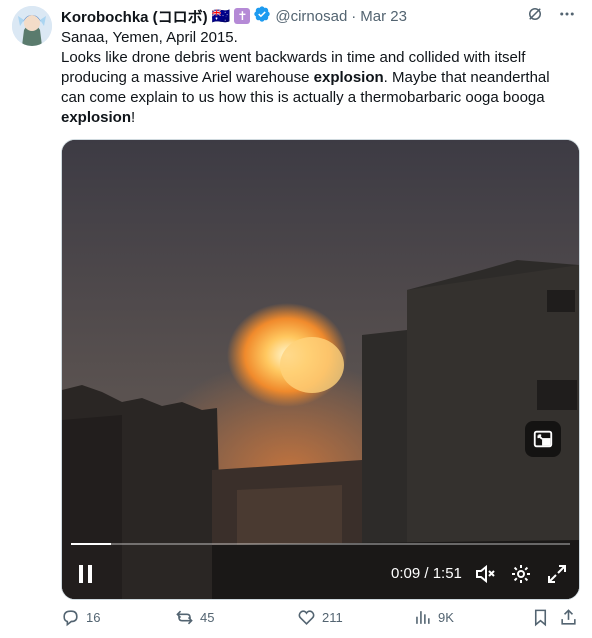  Describe the element at coordinates (96, 117) in the screenshot. I see `tweet-text-bold2: explosion` at that location.